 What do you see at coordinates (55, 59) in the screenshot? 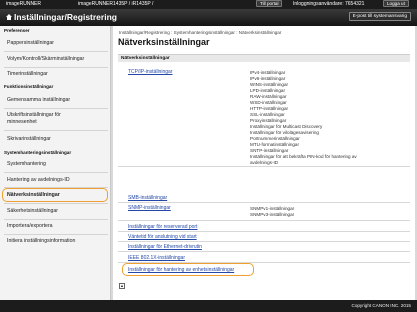
I see `sidebar-item-volume: Volym/Kontroll/Skärminställningar` at bounding box center [55, 59].